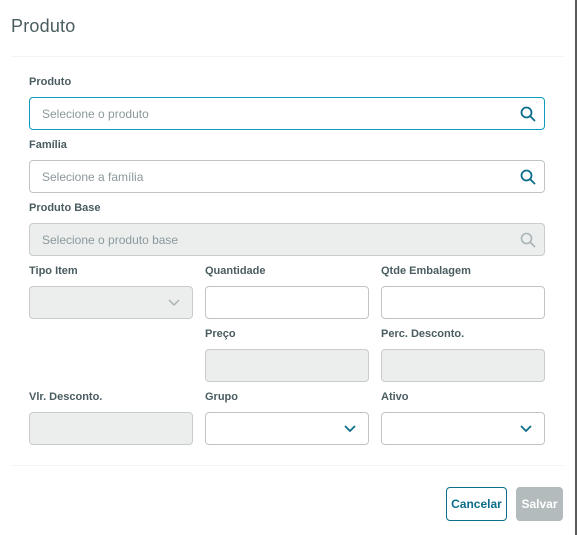  What do you see at coordinates (220, 334) in the screenshot?
I see `preco-label: Preço` at bounding box center [220, 334].